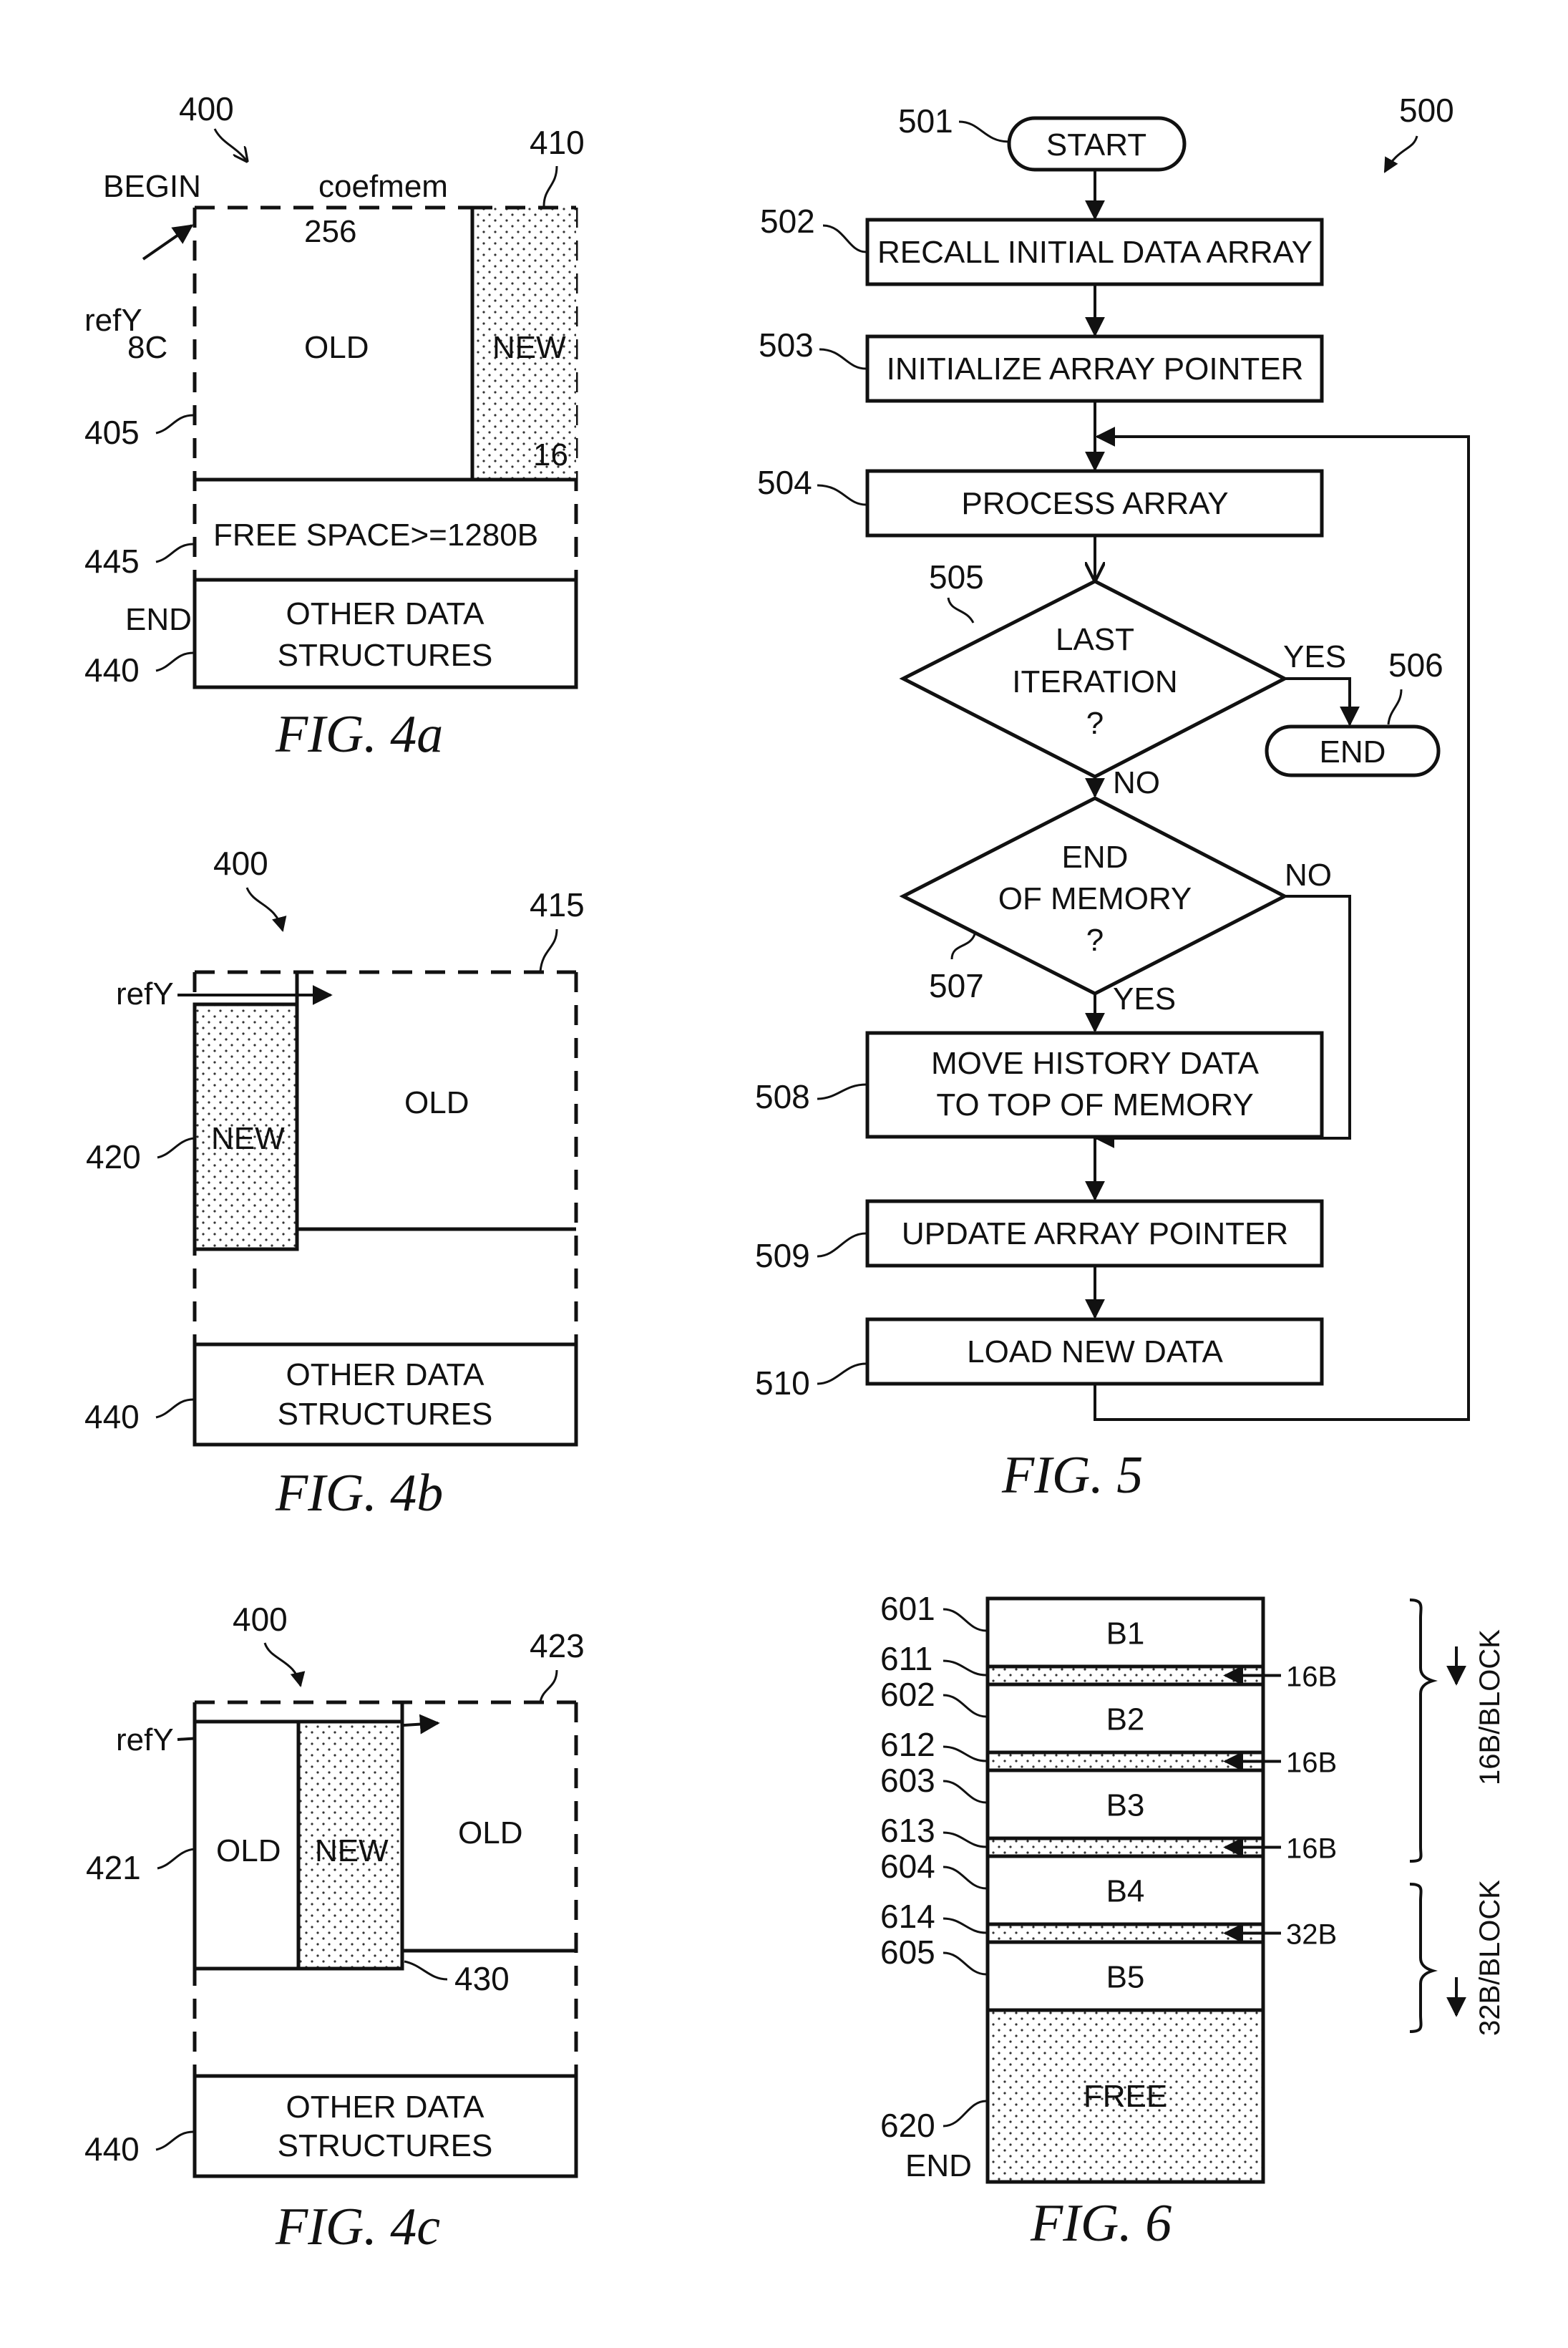 The width and height of the screenshot is (1568, 2348). I want to click on caption: FIG. 4a, so click(359, 734).